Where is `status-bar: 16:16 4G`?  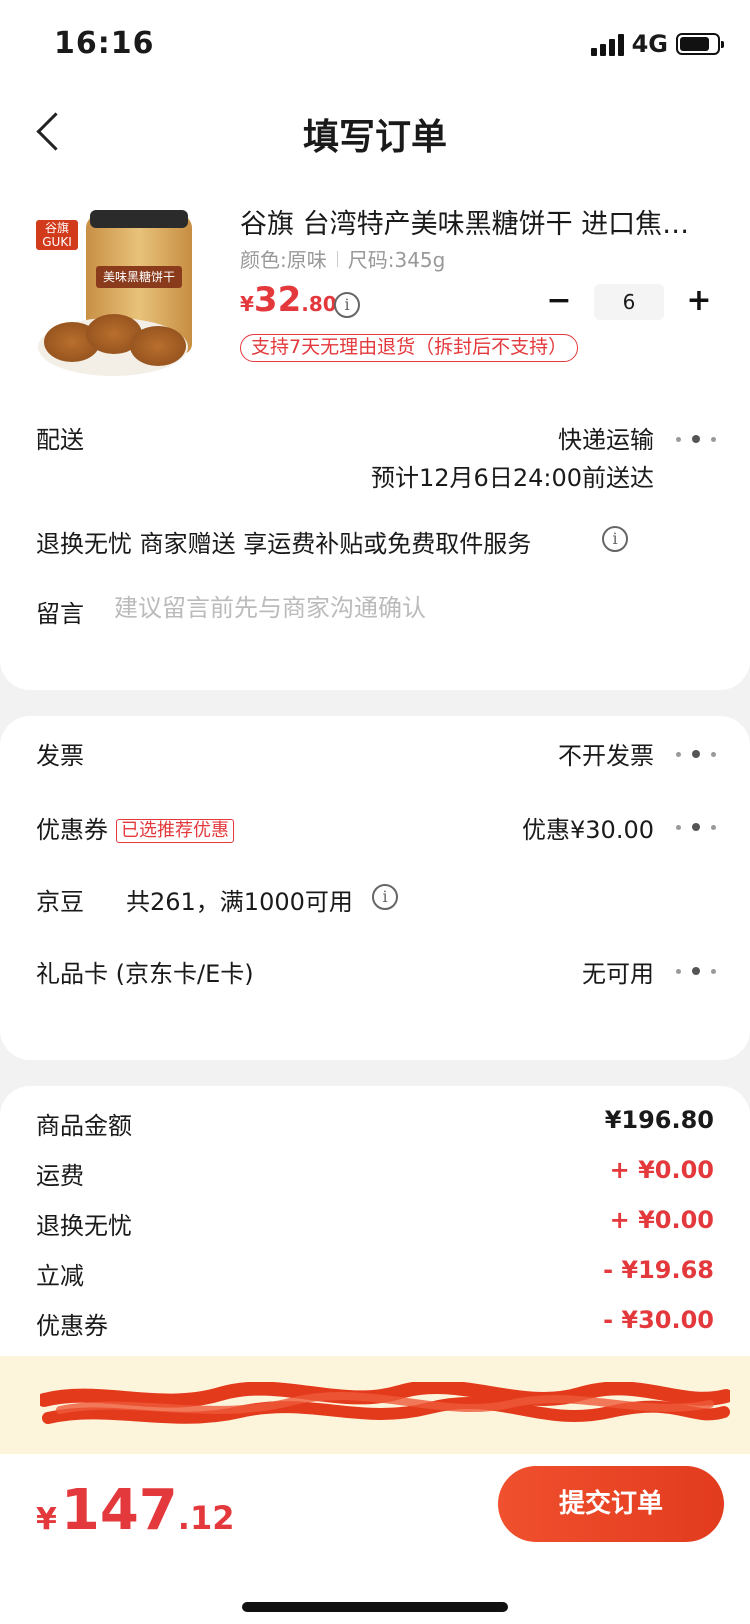
status-bar: 16:16 4G is located at coordinates (375, 45).